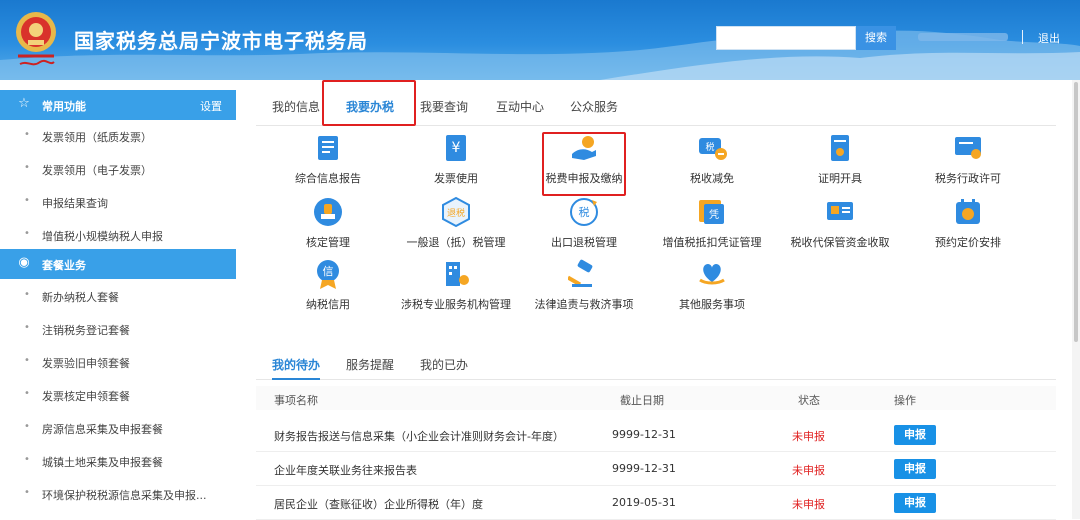  Describe the element at coordinates (809, 400) in the screenshot. I see `col-status: 状态` at that location.